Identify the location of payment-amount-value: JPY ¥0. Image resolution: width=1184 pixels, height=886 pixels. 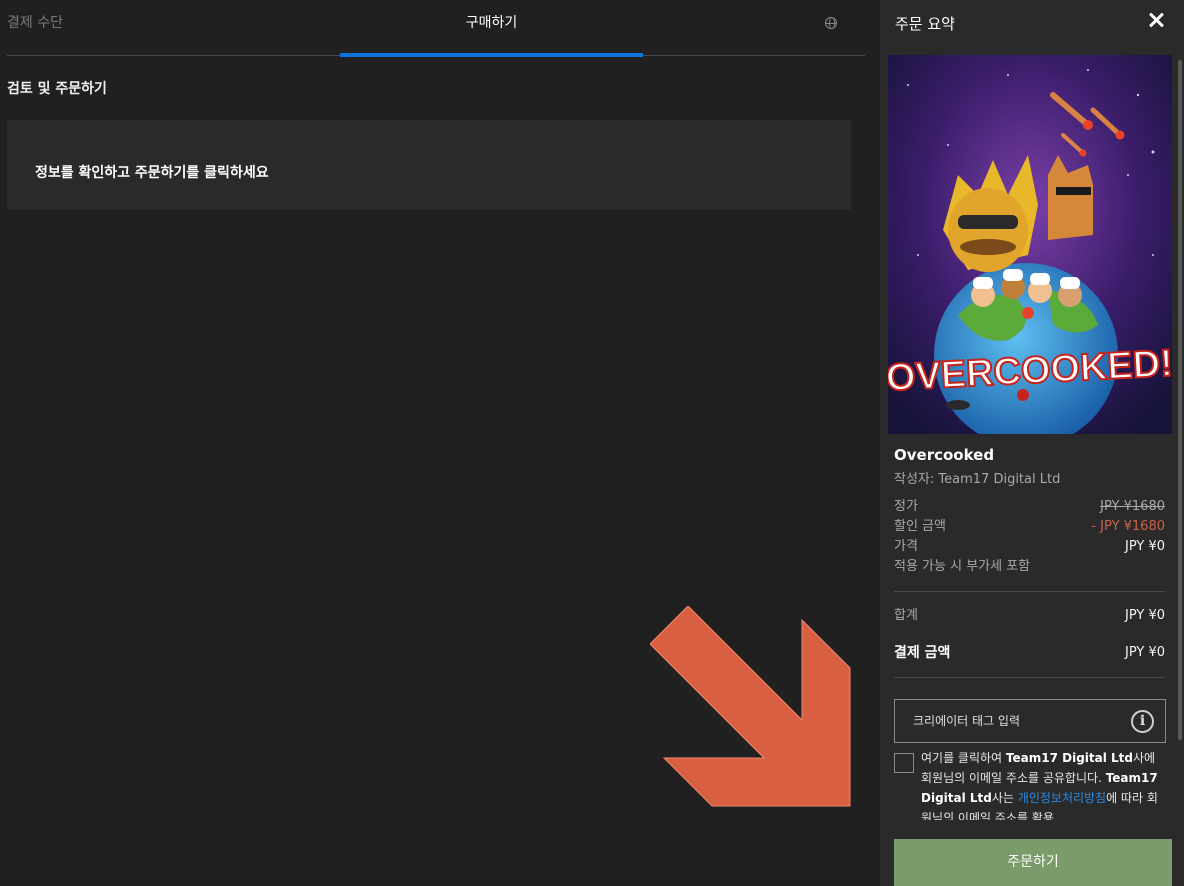
(1144, 652).